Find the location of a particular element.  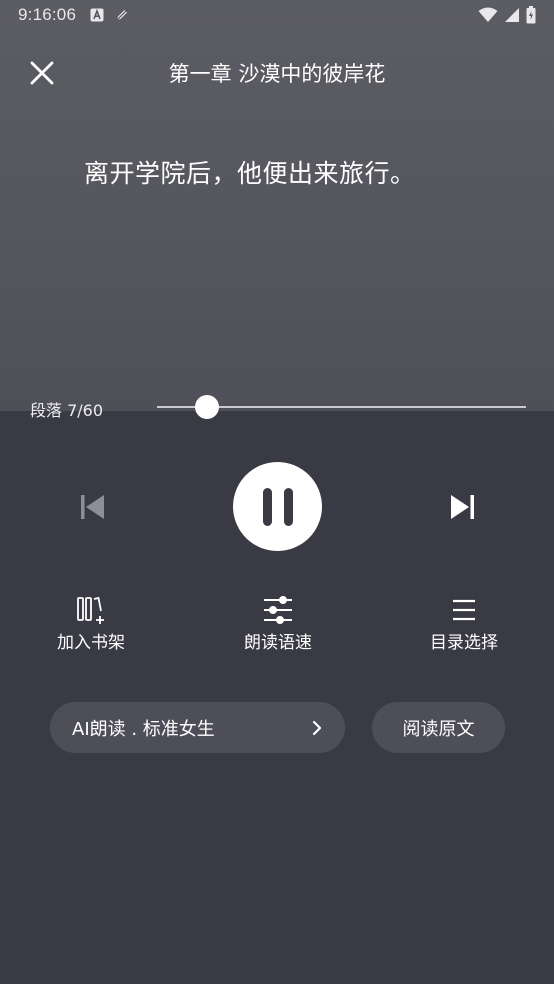

progress-slider-thumb is located at coordinates (206, 407).